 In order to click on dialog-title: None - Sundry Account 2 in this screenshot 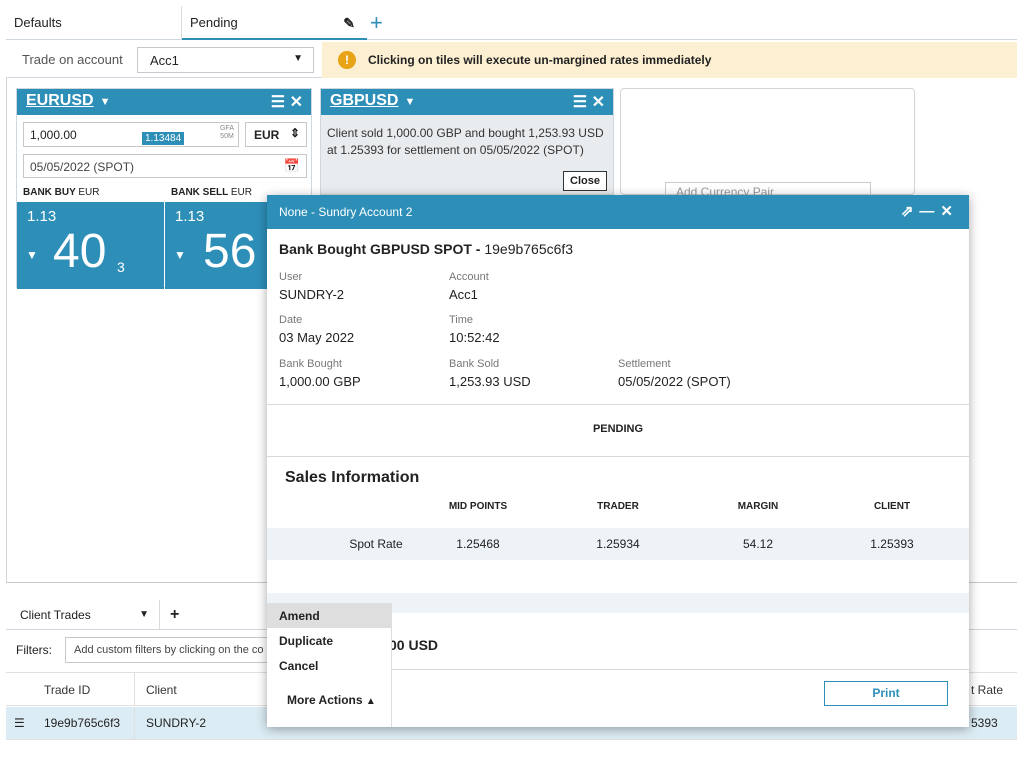, I will do `click(346, 212)`.